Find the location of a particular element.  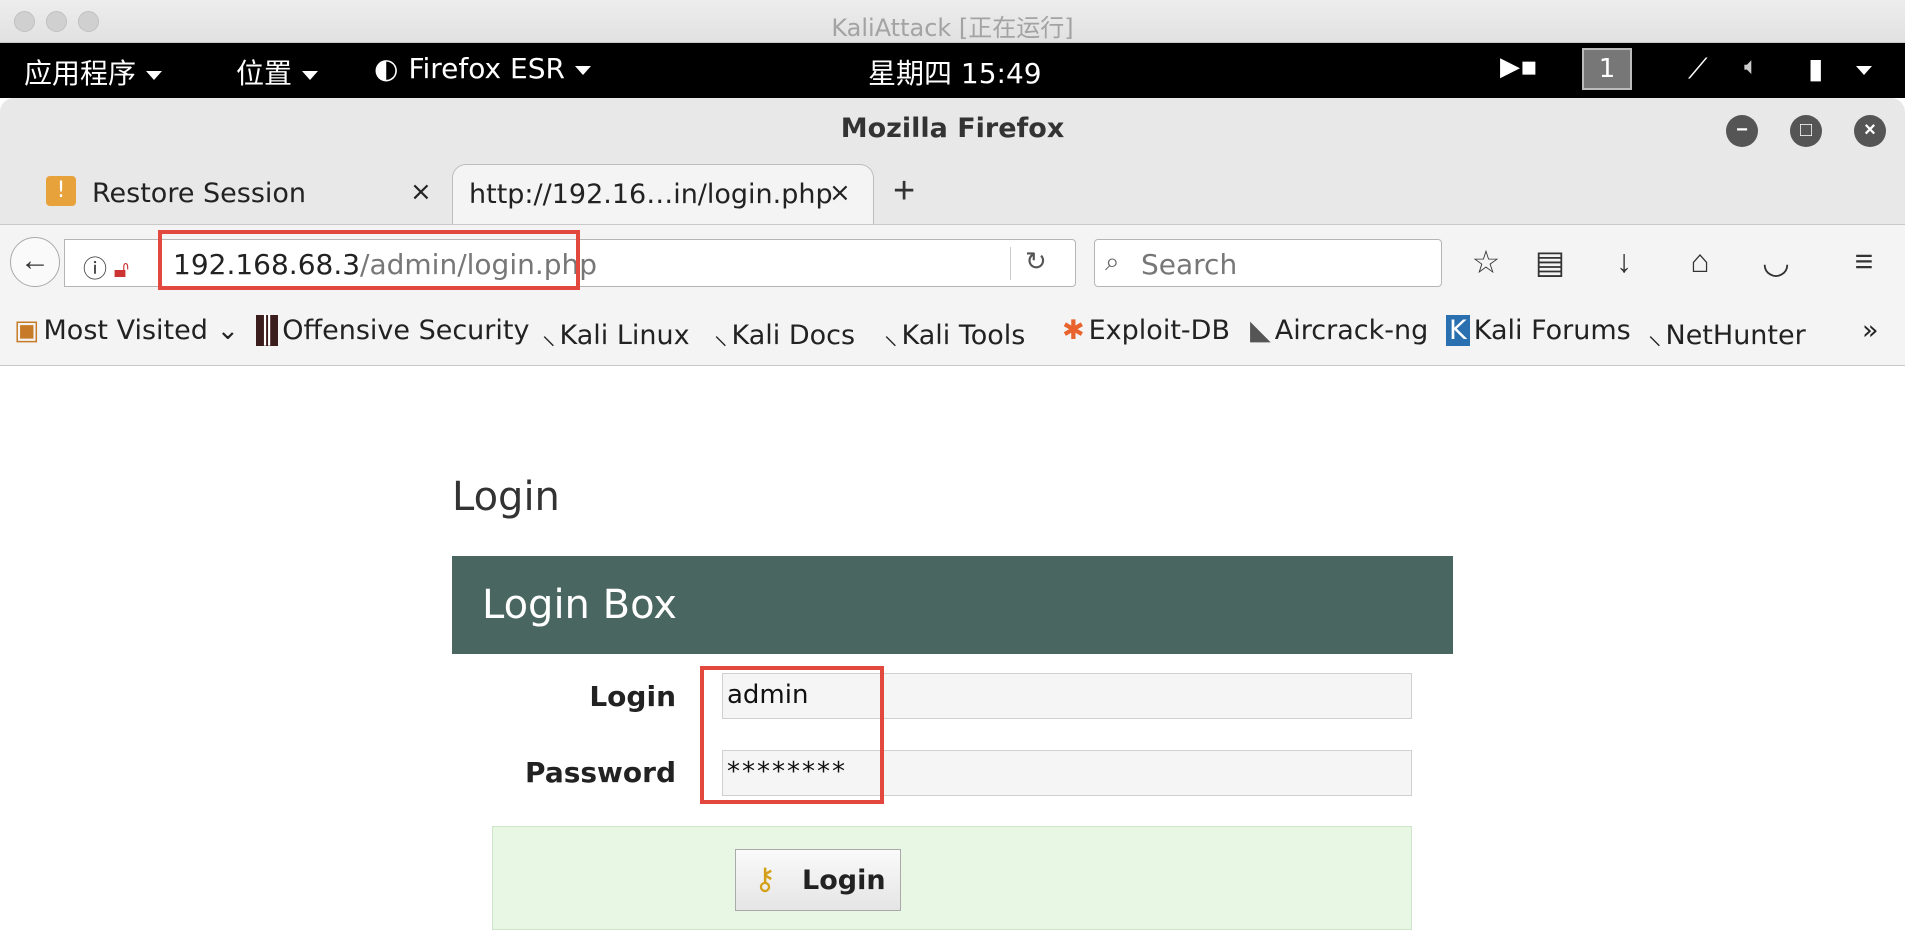

login-box-header: Login Box is located at coordinates (952, 605).